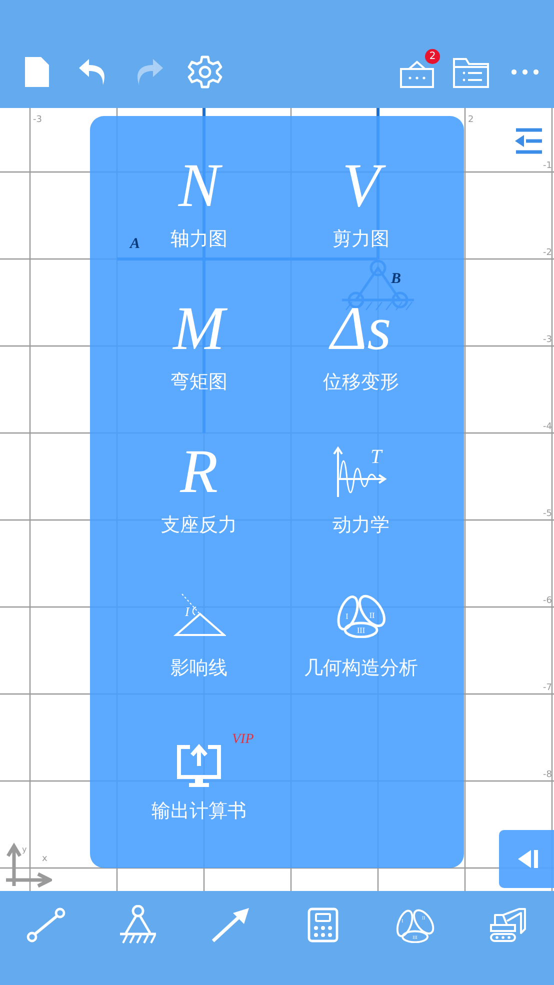 The height and width of the screenshot is (985, 554). Describe the element at coordinates (243, 740) in the screenshot. I see `vip-label: VIP` at that location.